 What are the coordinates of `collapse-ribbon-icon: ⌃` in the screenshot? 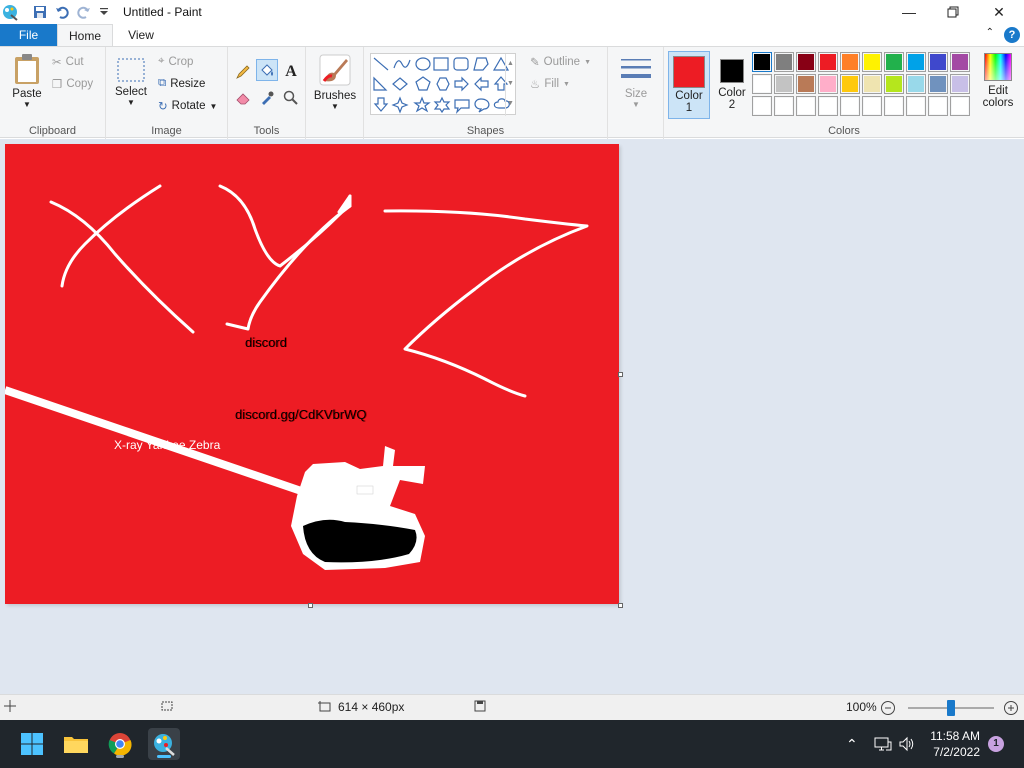 It's located at (990, 32).